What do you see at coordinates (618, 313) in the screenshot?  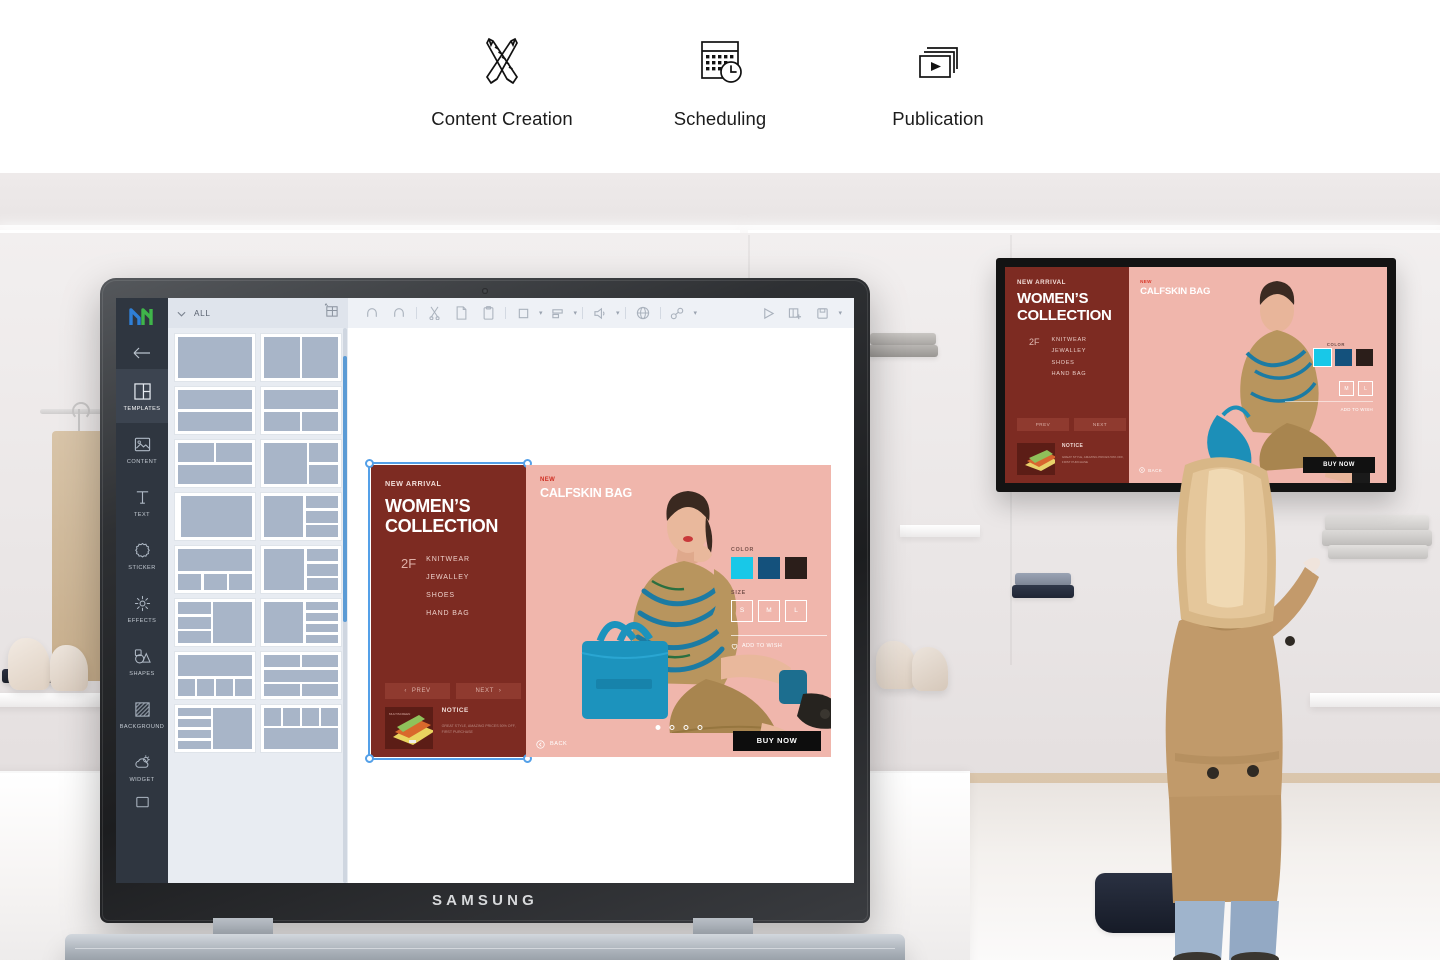 I see `volume-caret-icon: ▾` at bounding box center [618, 313].